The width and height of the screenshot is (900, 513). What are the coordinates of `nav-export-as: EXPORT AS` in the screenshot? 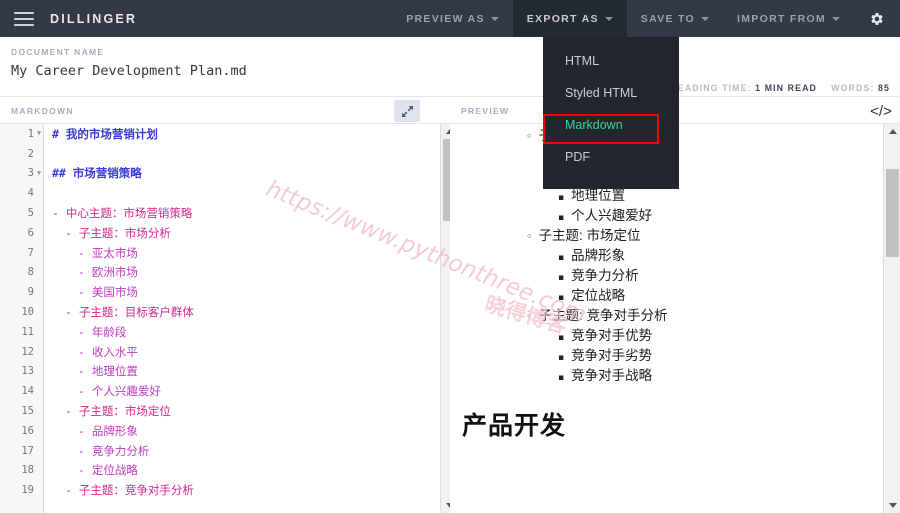 It's located at (569, 18).